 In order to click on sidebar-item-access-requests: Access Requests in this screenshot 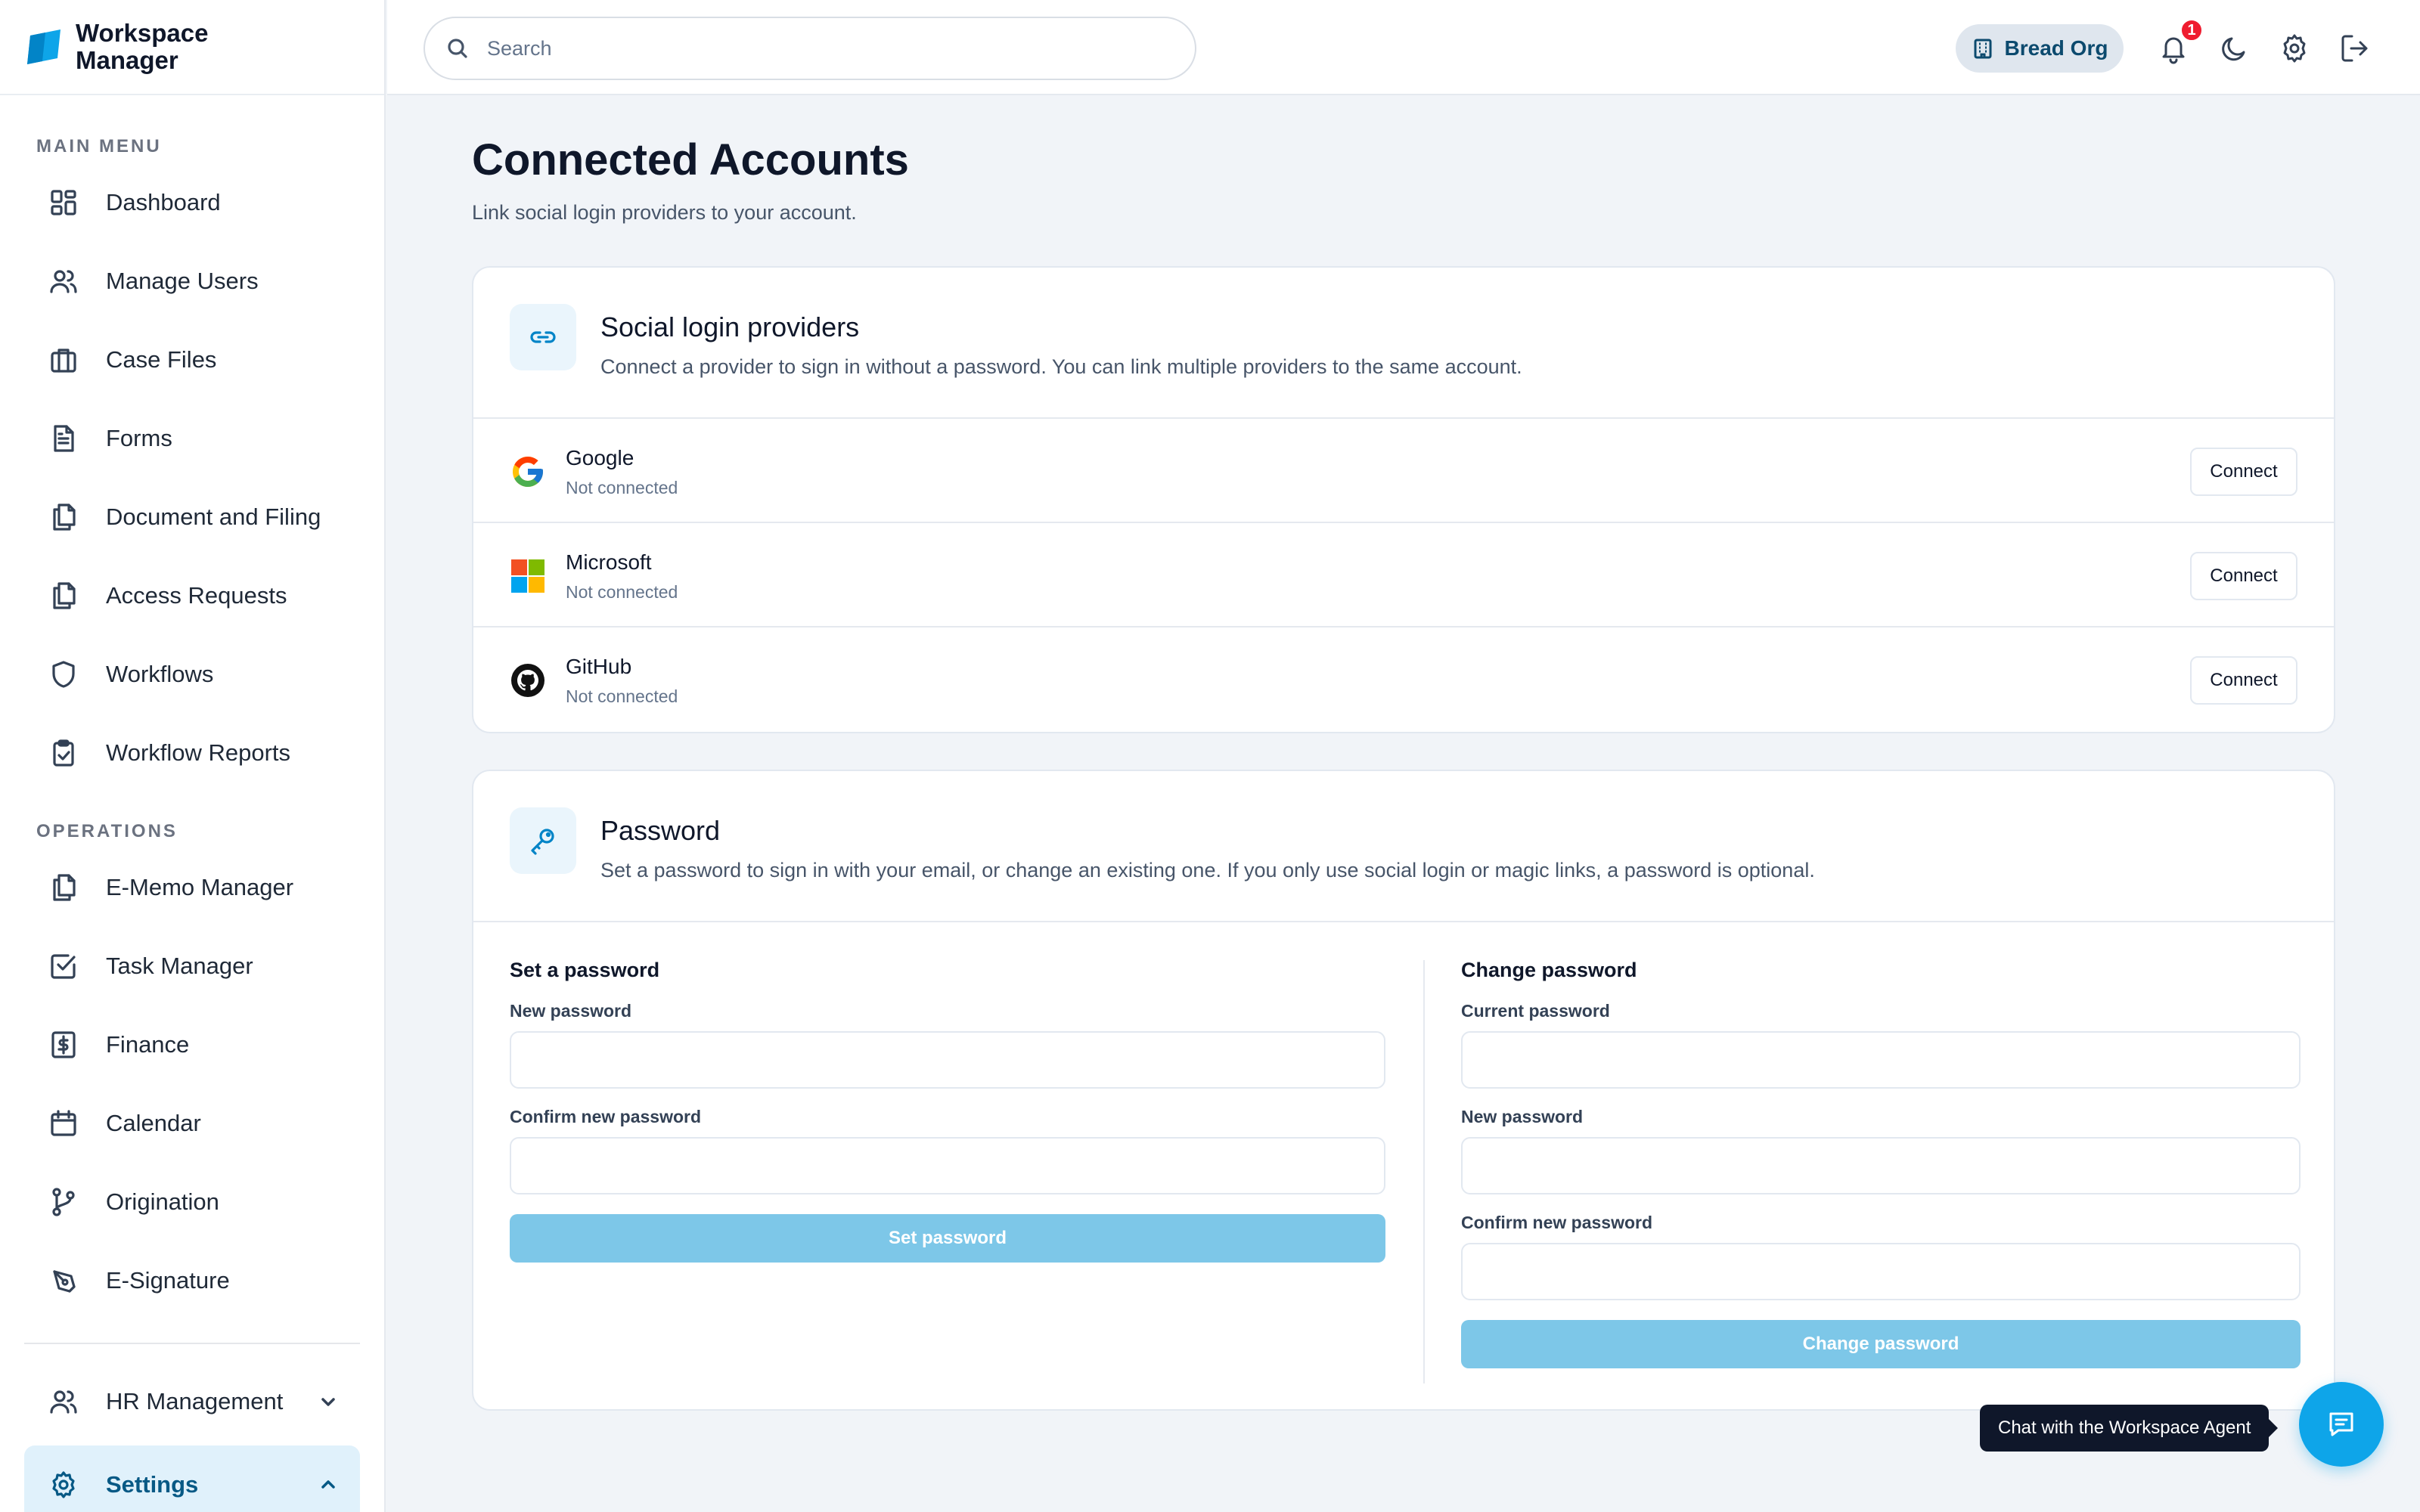, I will do `click(192, 595)`.